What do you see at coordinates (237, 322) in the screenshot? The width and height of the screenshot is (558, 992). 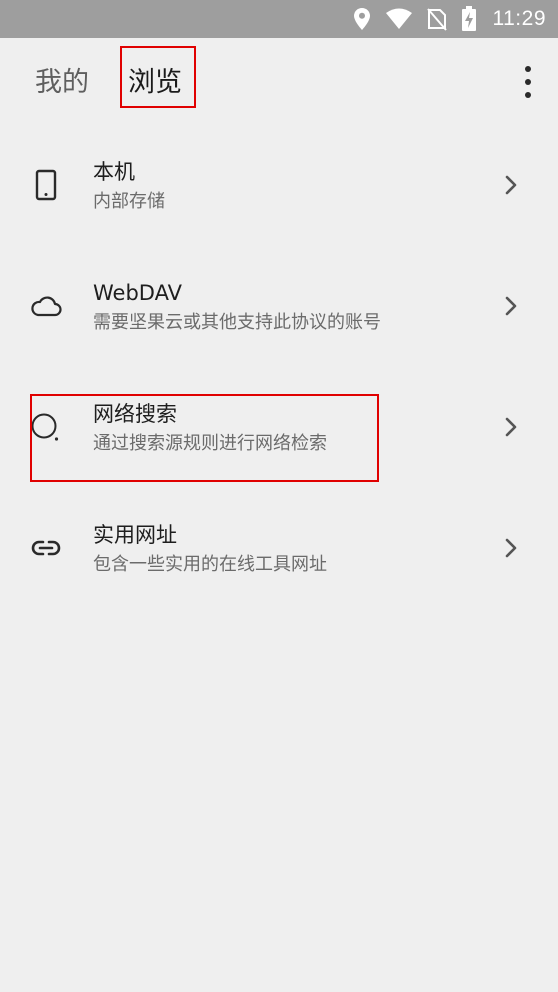 I see `list-item-subtitle: 需要坚果云或其他支持此协议的账号` at bounding box center [237, 322].